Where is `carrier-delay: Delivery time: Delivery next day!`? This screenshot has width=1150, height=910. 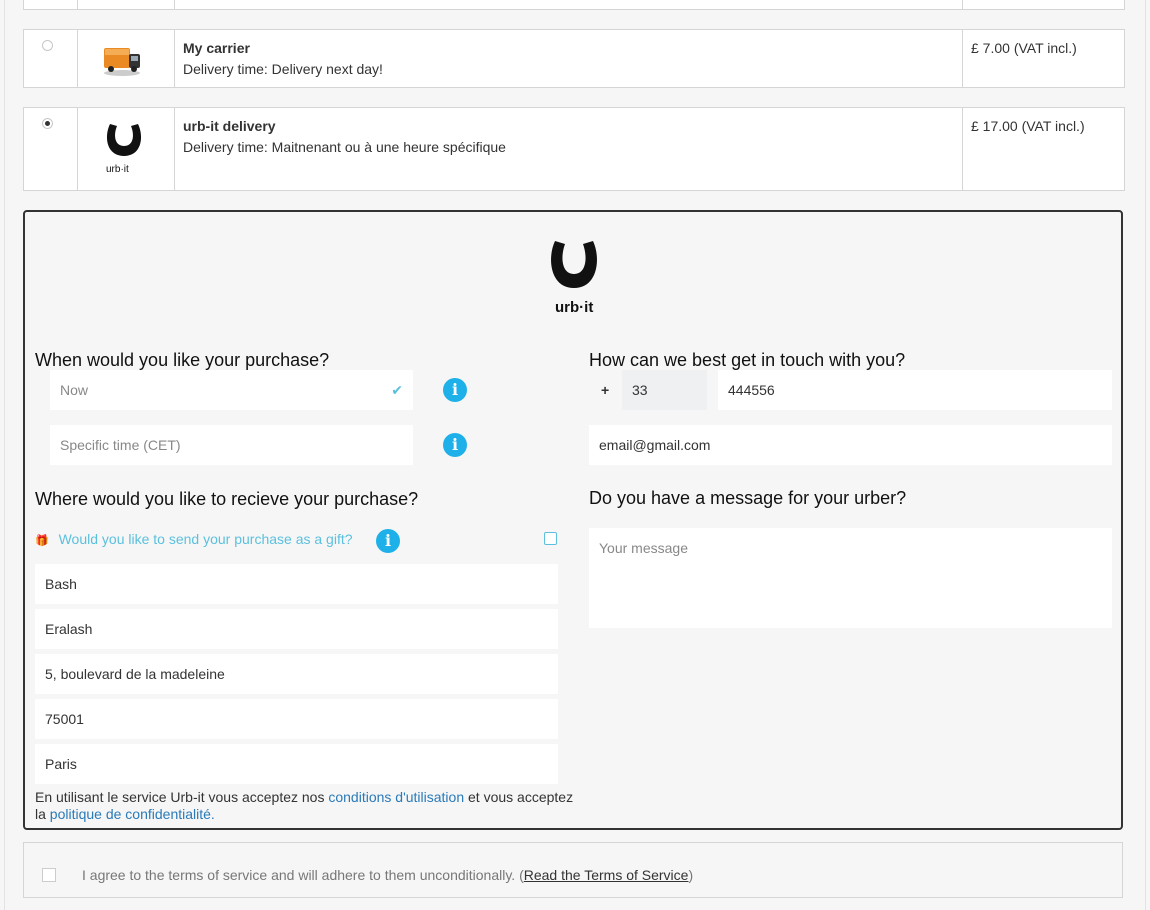
carrier-delay: Delivery time: Delivery next day! is located at coordinates (283, 69).